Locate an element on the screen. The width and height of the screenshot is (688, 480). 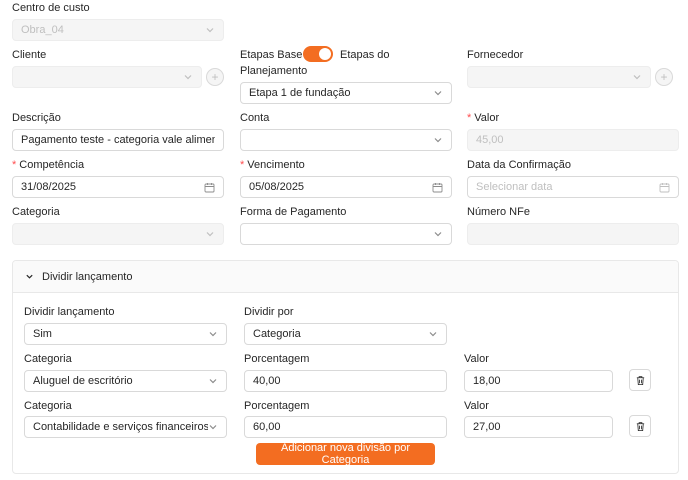
split-valor-value: 18,00 is located at coordinates (487, 381).